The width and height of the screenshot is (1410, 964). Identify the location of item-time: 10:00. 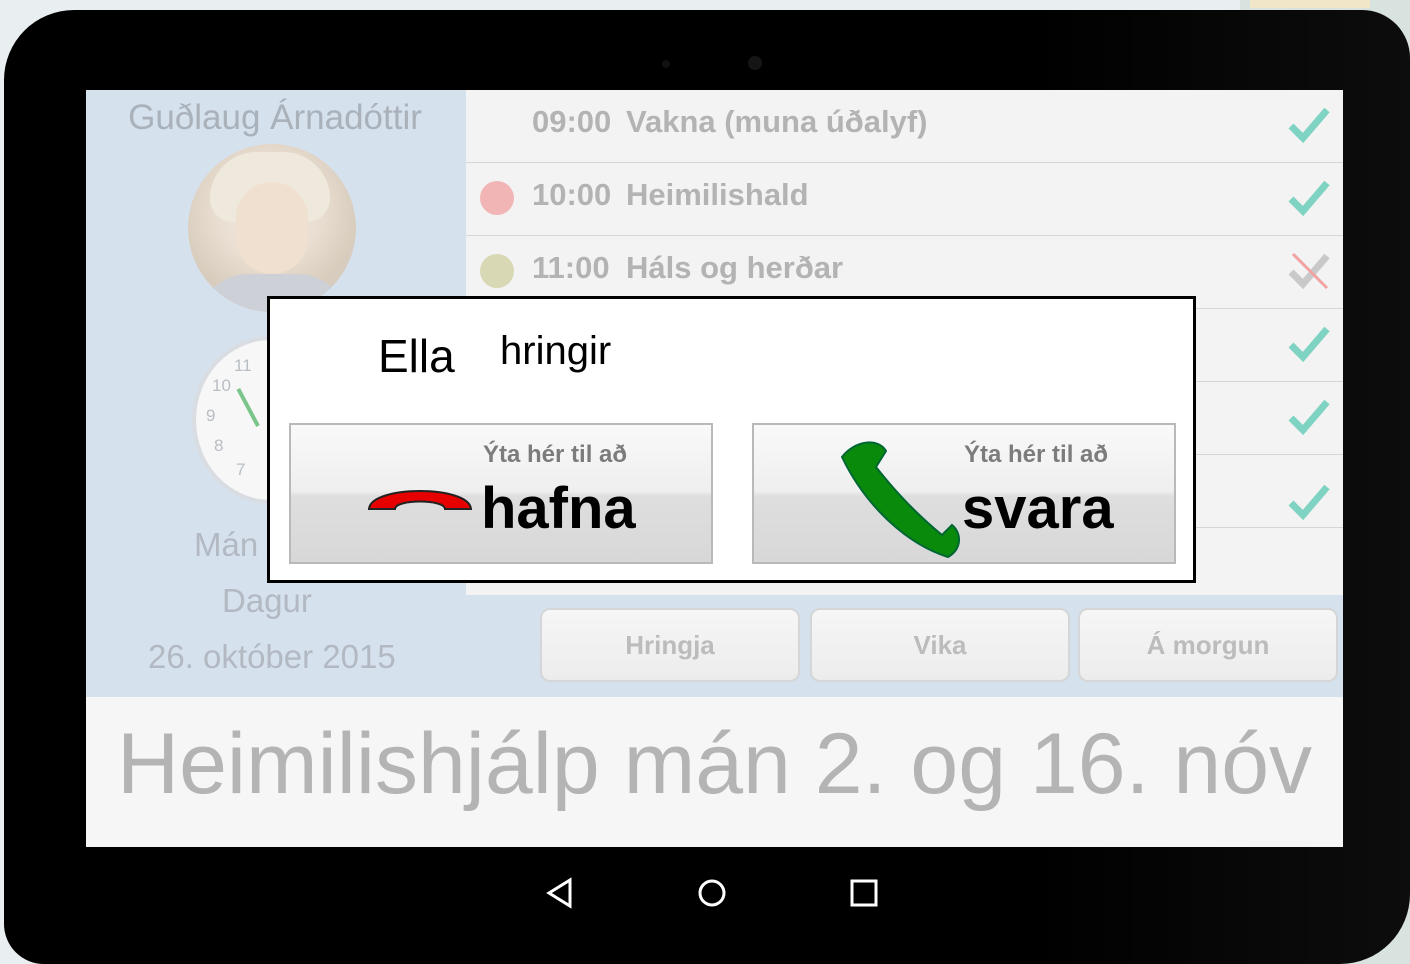
(572, 194).